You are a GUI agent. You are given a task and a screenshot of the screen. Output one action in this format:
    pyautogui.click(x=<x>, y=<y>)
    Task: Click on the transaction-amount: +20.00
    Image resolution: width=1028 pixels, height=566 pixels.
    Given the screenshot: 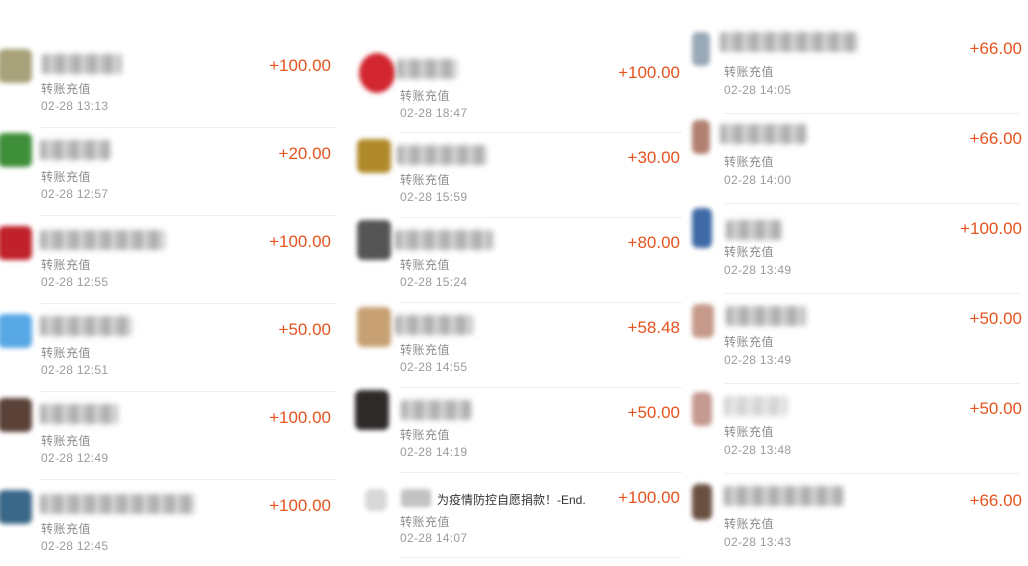 What is the action you would take?
    pyautogui.click(x=304, y=153)
    